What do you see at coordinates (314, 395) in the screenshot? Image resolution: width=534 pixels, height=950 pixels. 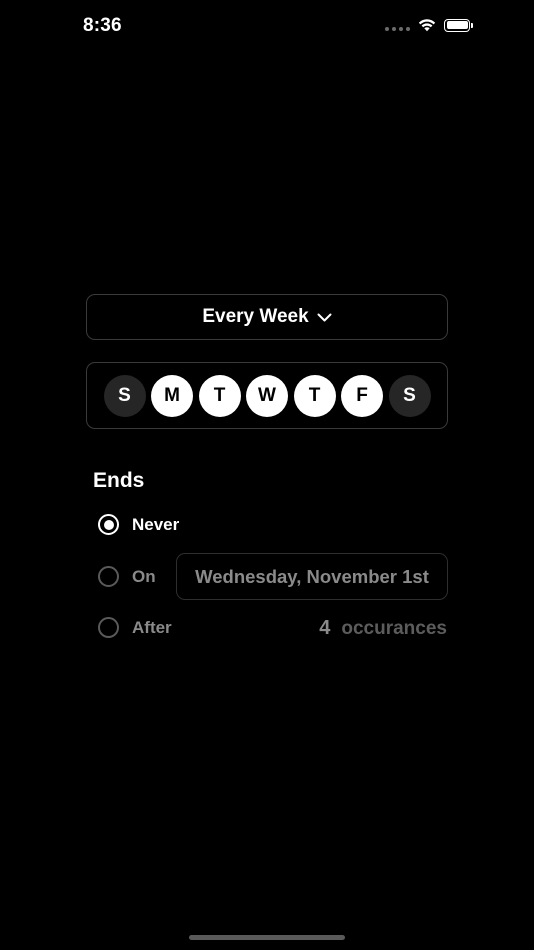 I see `day-toggle-thursday: T` at bounding box center [314, 395].